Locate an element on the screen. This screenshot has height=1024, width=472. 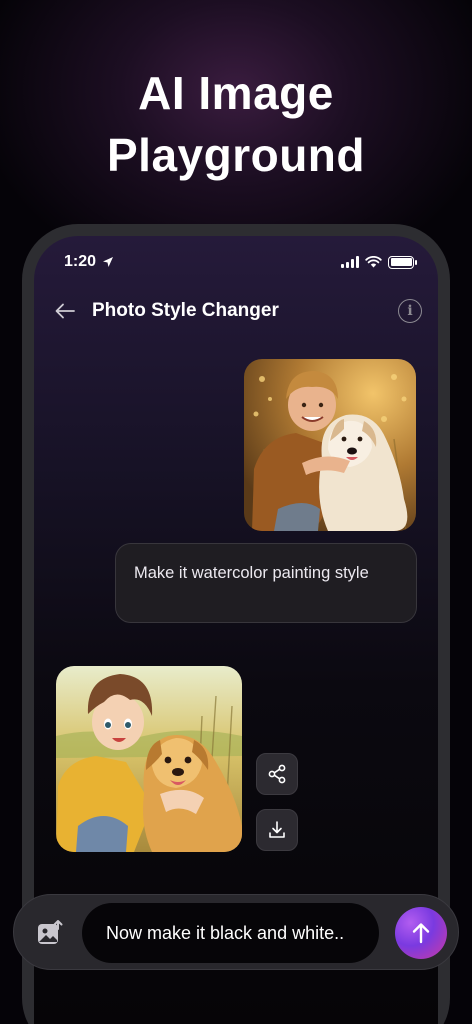
info-button: i is located at coordinates (410, 311).